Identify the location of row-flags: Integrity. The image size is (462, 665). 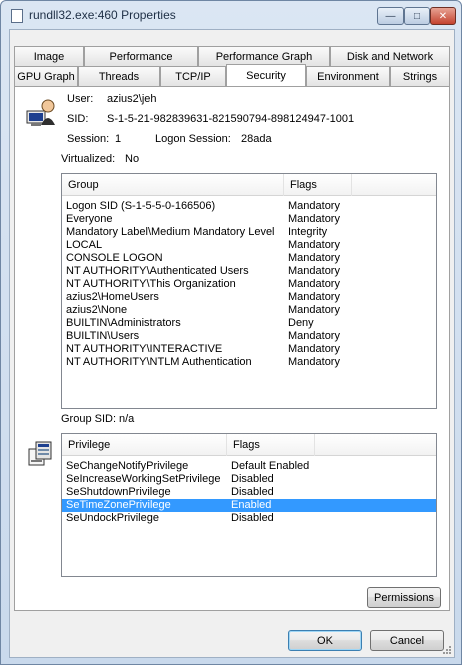
(308, 232).